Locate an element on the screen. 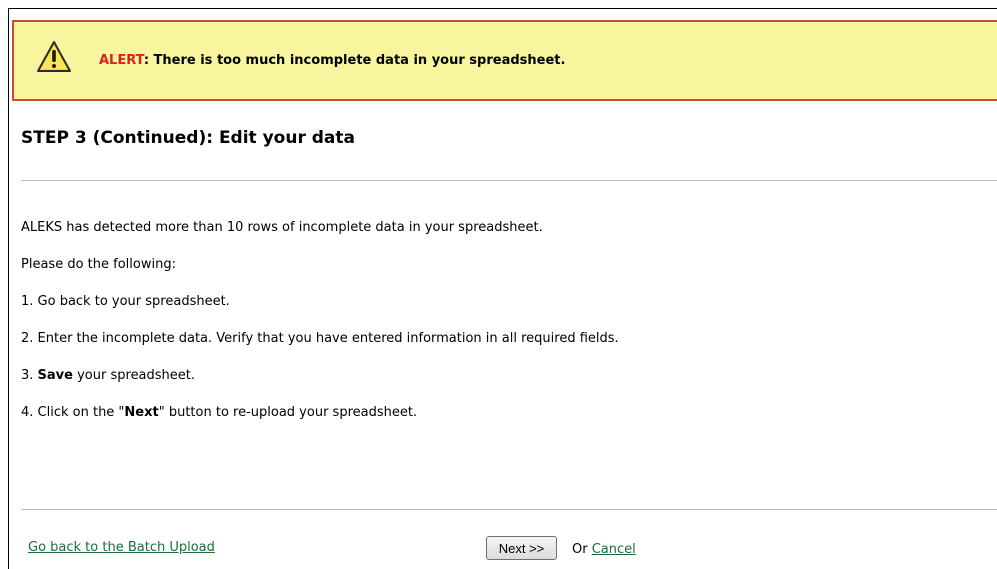  instruction-step-3: 3. Save your spreadsheet. is located at coordinates (108, 375).